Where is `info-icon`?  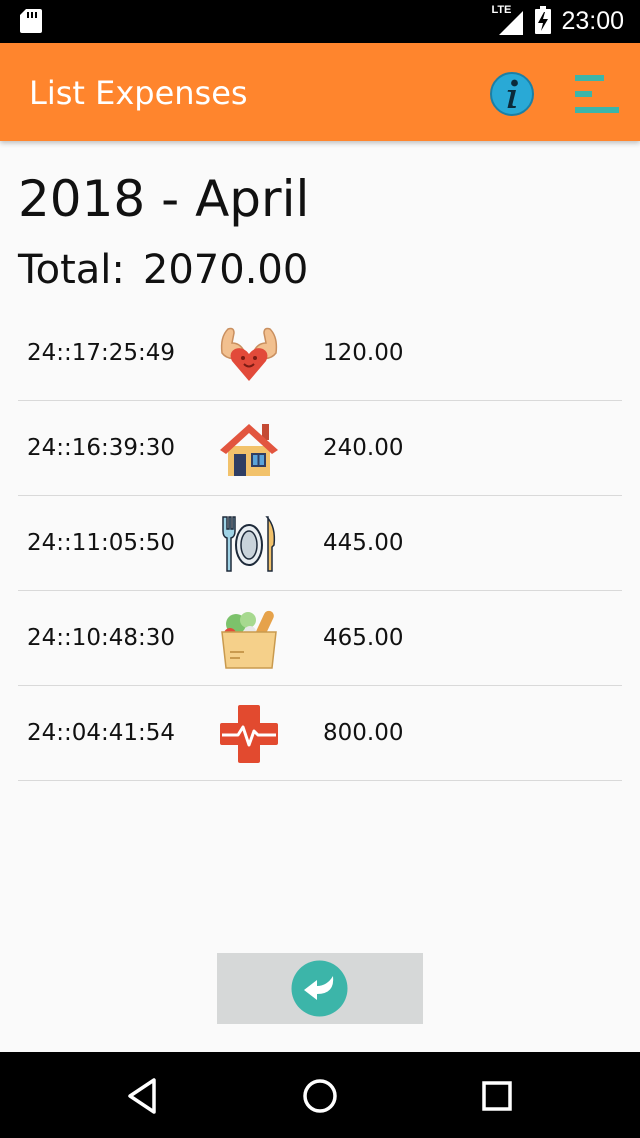
info-icon is located at coordinates (512, 94).